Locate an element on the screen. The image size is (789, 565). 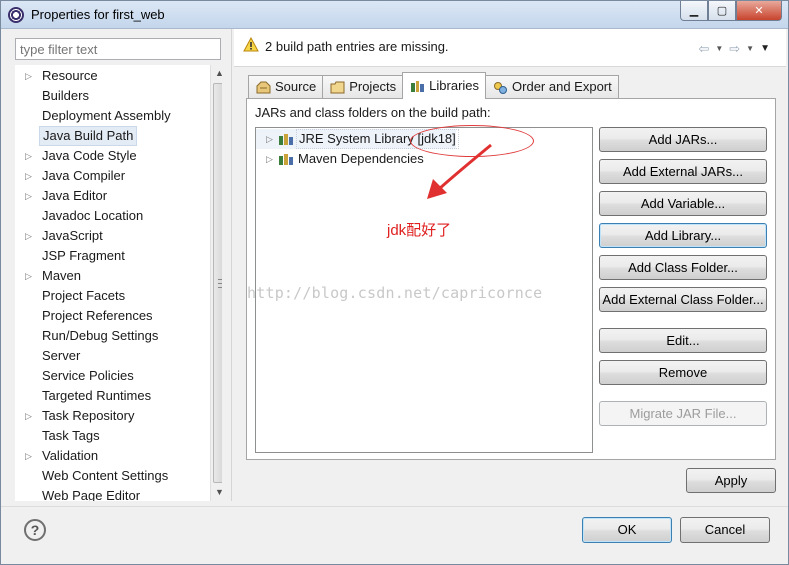
library-entry-maven: ▷ Maven Dependencies is located at coordinates (346, 159).